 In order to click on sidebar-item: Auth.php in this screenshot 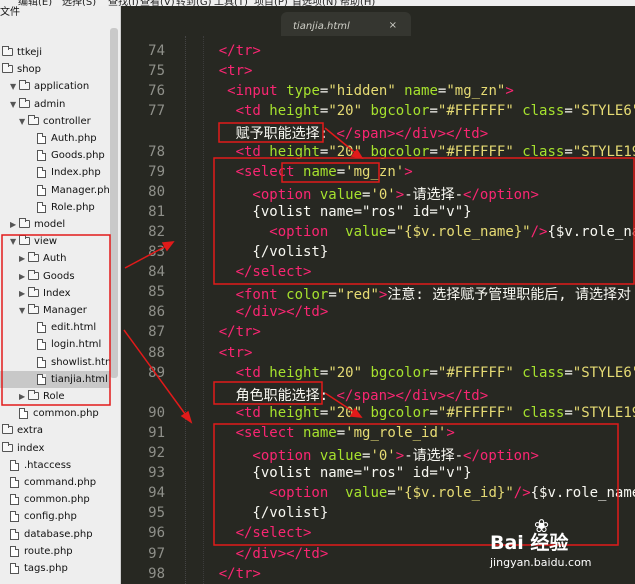, I will do `click(55, 138)`.